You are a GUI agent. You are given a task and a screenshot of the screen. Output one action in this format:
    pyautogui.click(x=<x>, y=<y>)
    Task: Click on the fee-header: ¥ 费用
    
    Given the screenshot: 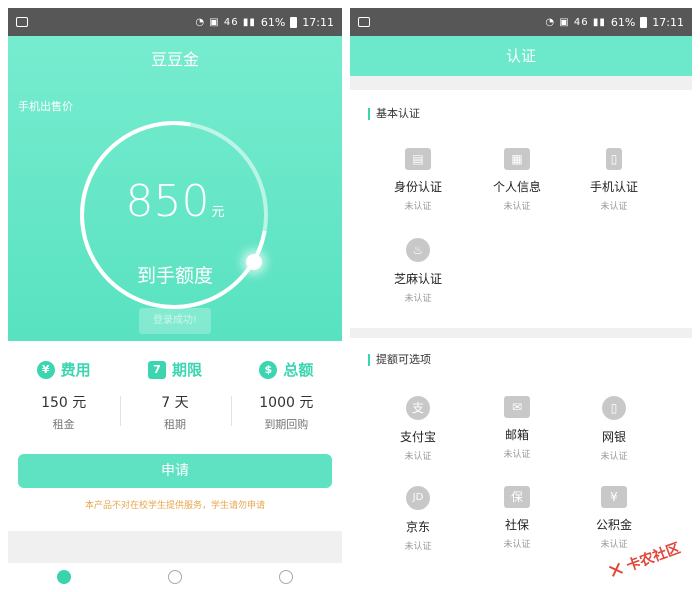 What is the action you would take?
    pyautogui.click(x=63, y=369)
    